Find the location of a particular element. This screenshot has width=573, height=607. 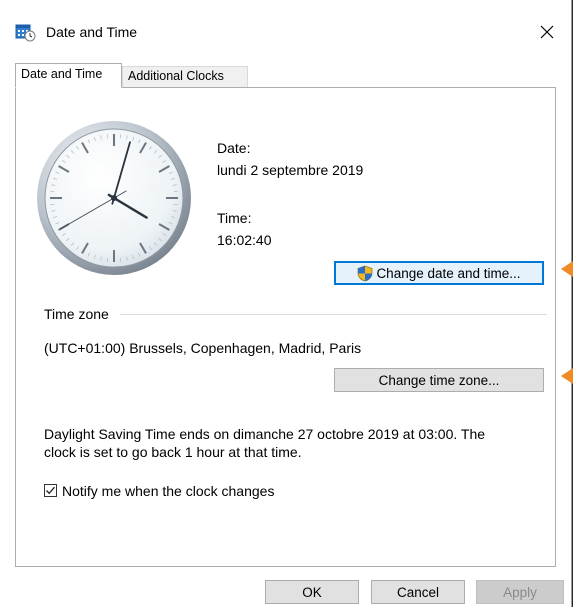

notify-checkbox is located at coordinates (50, 490).